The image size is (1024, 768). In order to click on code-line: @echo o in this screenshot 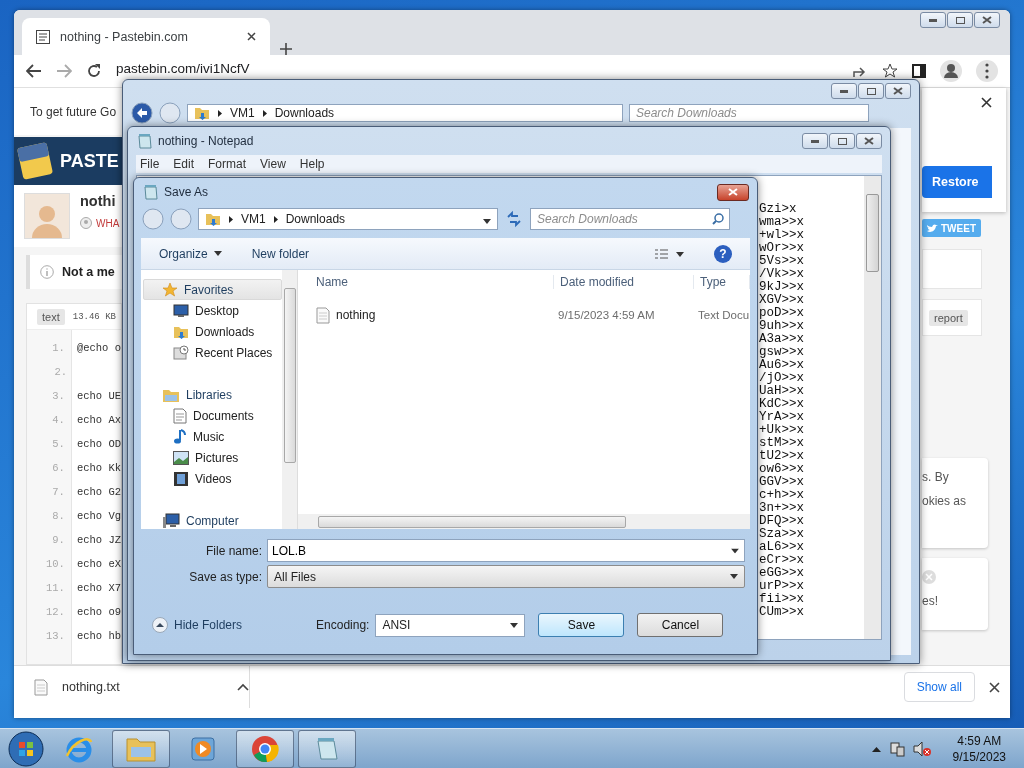, I will do `click(98, 348)`.